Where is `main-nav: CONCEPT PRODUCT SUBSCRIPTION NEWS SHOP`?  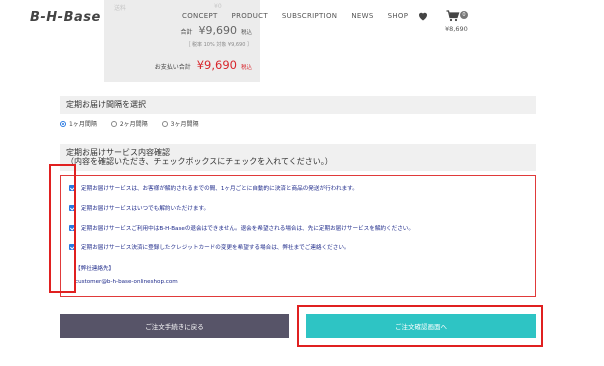
main-nav: CONCEPT PRODUCT SUBSCRIPTION NEWS SHOP is located at coordinates (295, 16).